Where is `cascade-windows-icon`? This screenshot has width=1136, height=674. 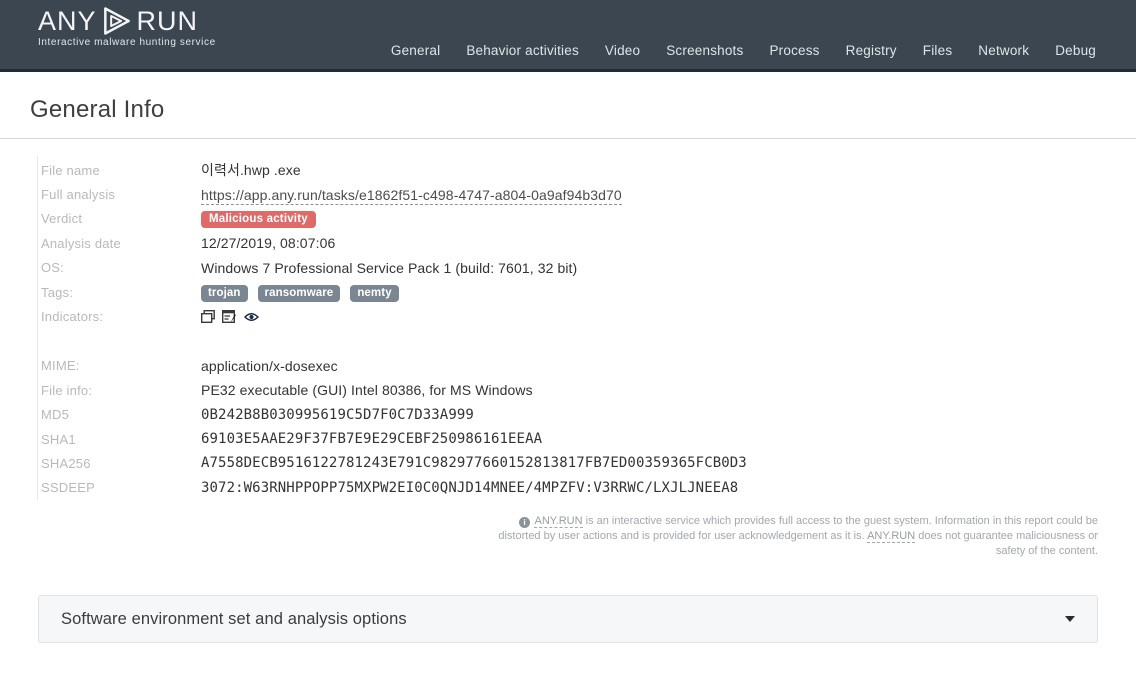 cascade-windows-icon is located at coordinates (208, 317).